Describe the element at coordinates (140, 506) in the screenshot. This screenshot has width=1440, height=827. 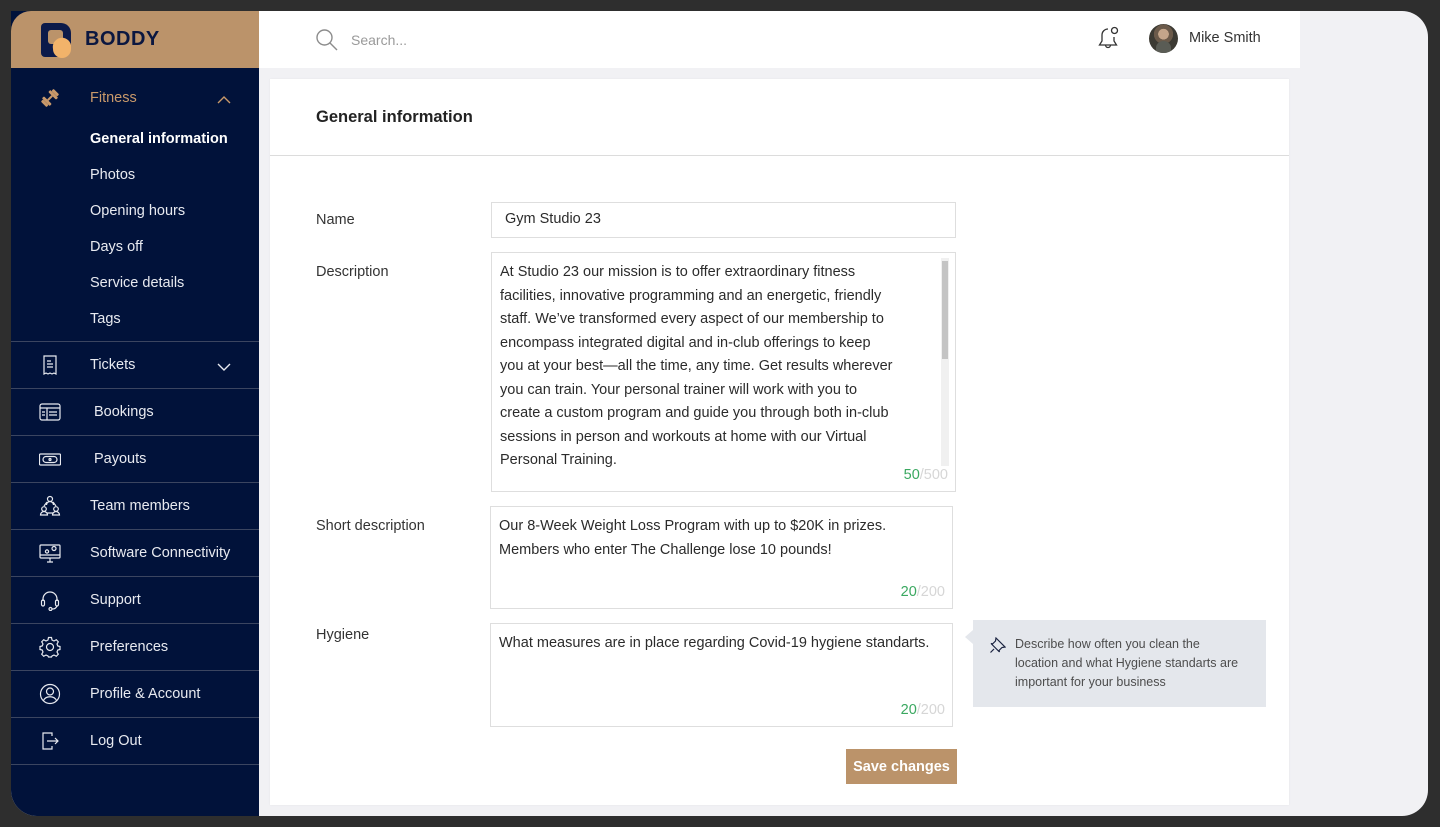
I see `sidebar-item-label: Team members` at that location.